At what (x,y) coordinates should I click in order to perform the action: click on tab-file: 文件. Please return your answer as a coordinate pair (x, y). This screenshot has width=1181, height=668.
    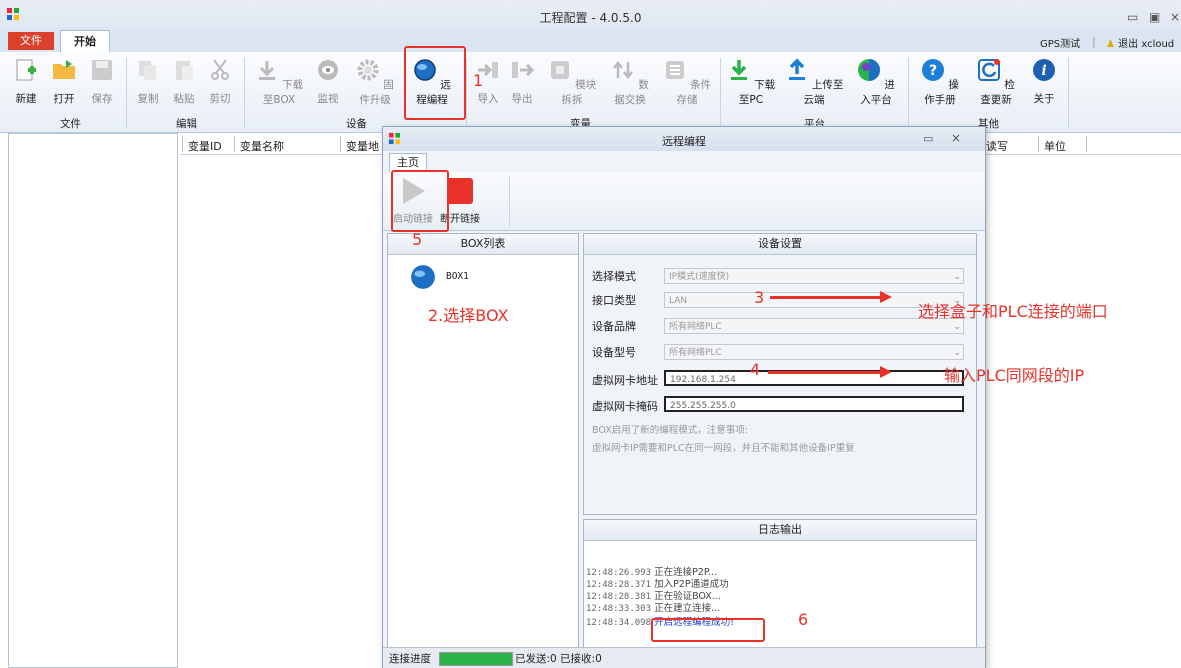
    Looking at the image, I should click on (31, 41).